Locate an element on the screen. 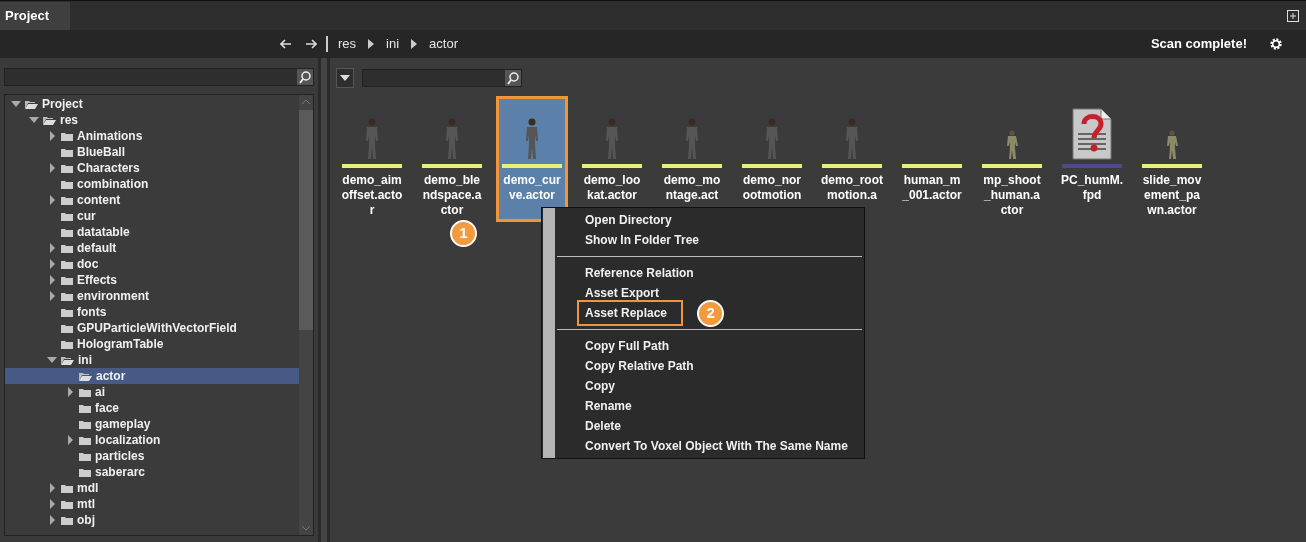  tree-label: Animations is located at coordinates (110, 136).